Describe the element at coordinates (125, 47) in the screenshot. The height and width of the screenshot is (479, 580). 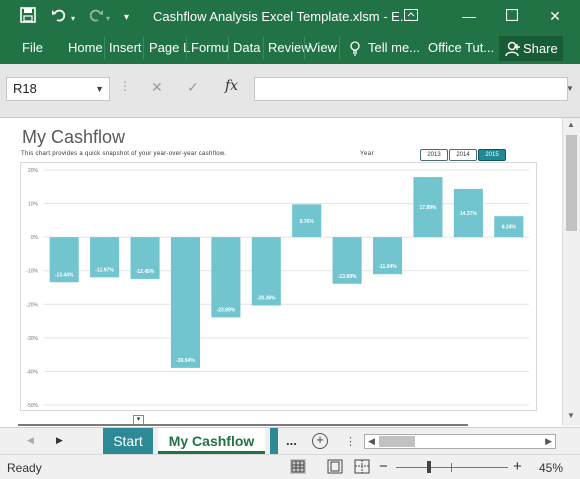
I see `tab-insert: Insert` at that location.